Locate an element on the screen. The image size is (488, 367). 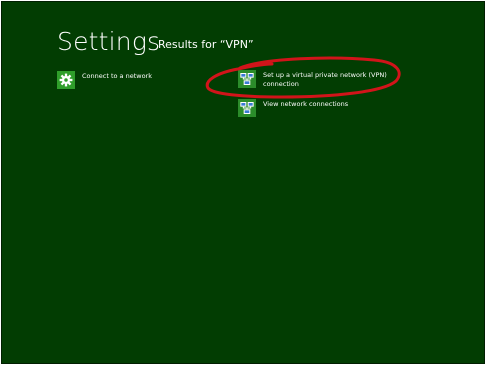
search-results-subtitle: Results for “VPN” is located at coordinates (206, 44).